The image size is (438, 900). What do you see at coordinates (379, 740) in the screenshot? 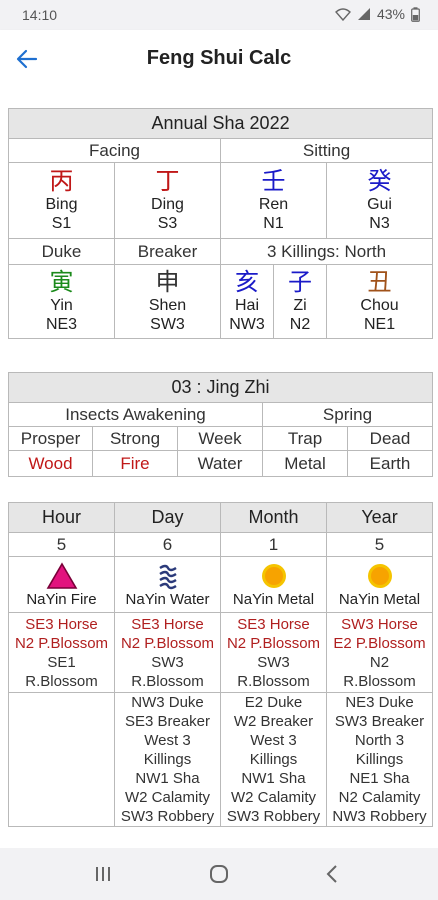
I see `sha-line: North 3` at bounding box center [379, 740].